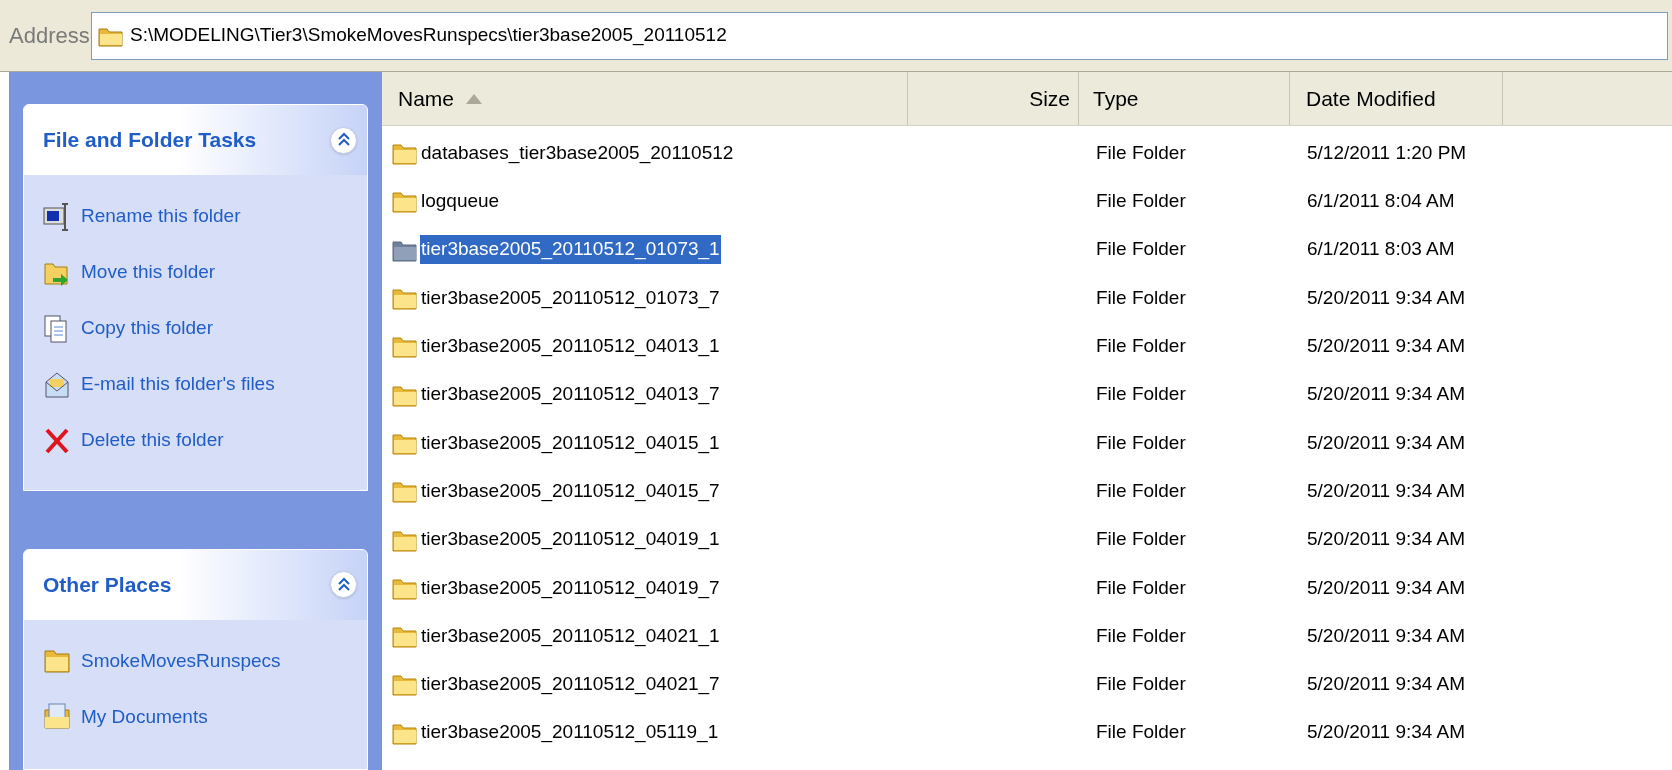  Describe the element at coordinates (1381, 201) in the screenshot. I see `table-cell-text: 6/1/2011 8:04 AM` at that location.